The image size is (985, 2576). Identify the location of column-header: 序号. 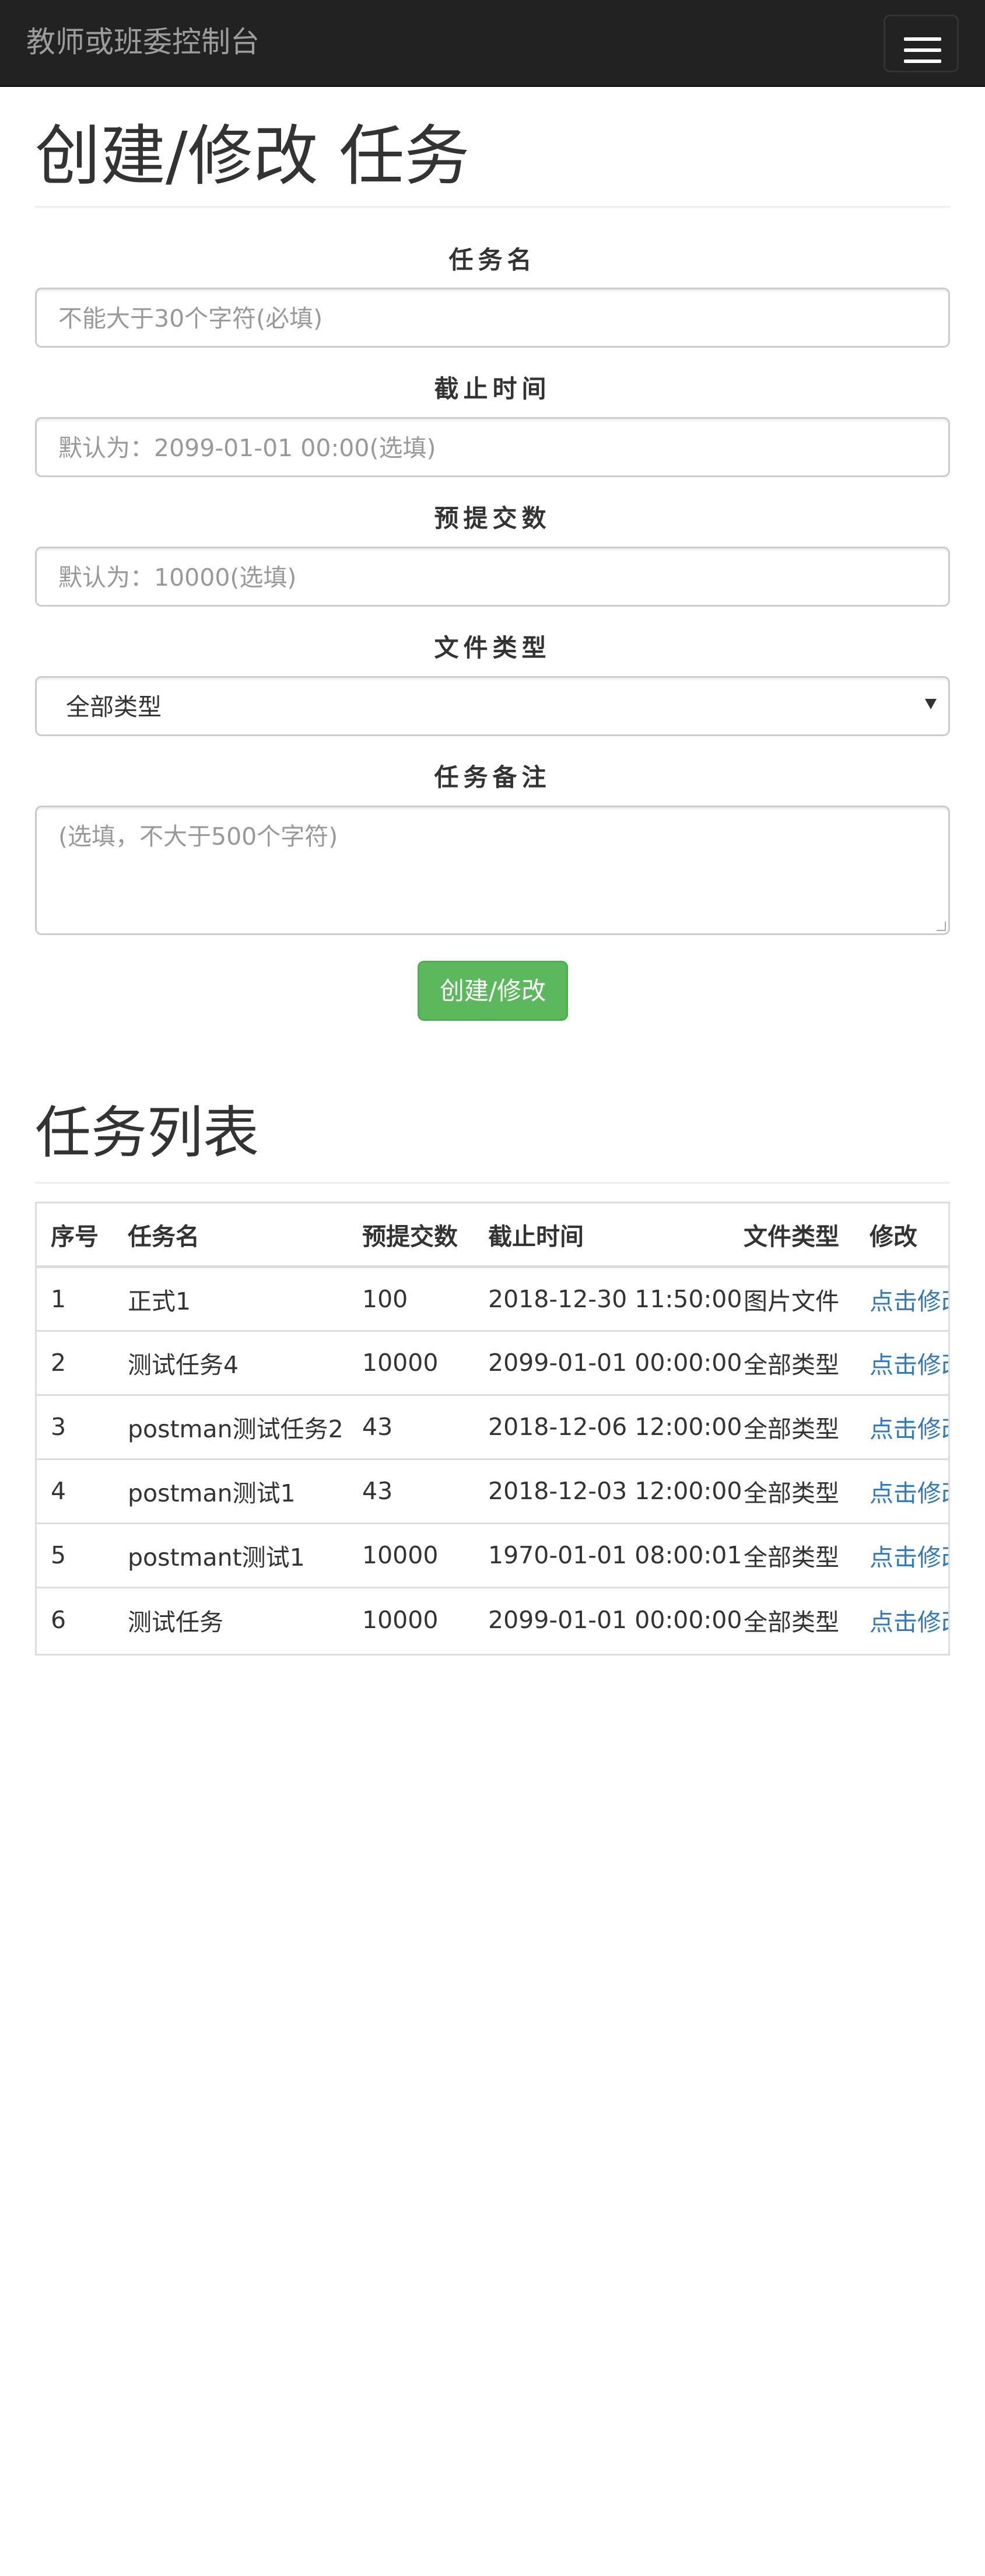
(75, 1235).